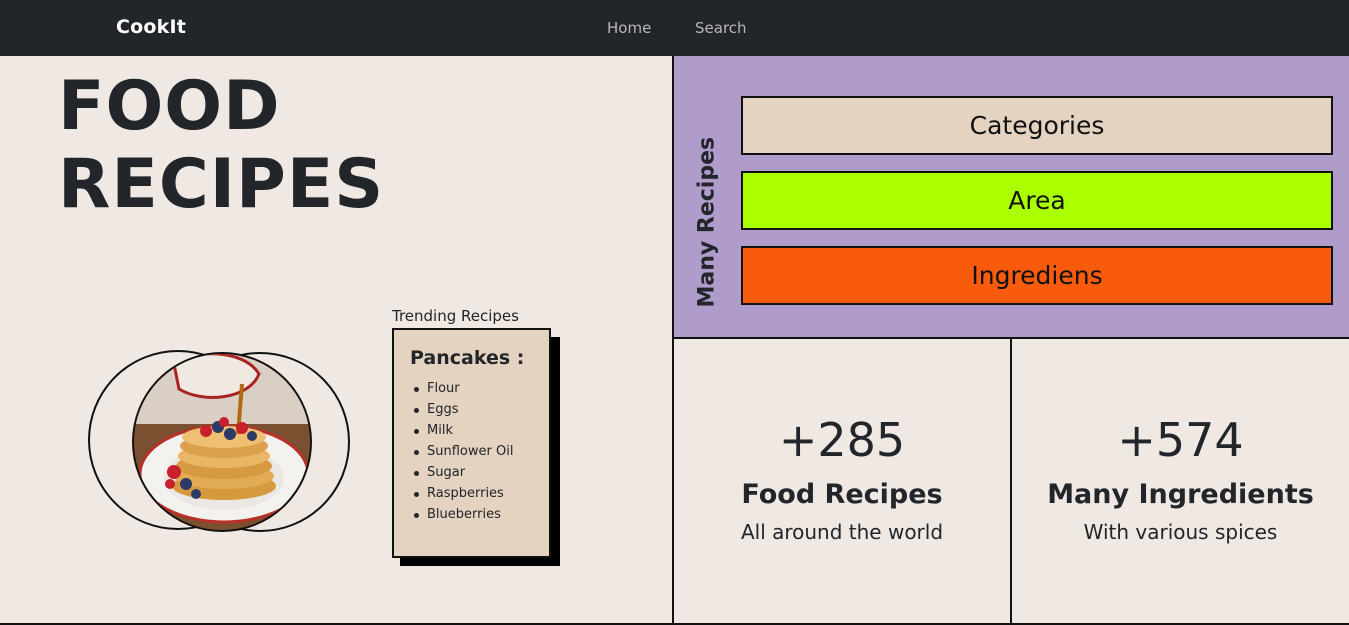 The width and height of the screenshot is (1349, 625). What do you see at coordinates (455, 316) in the screenshot?
I see `trending-label: Trending Recipes` at bounding box center [455, 316].